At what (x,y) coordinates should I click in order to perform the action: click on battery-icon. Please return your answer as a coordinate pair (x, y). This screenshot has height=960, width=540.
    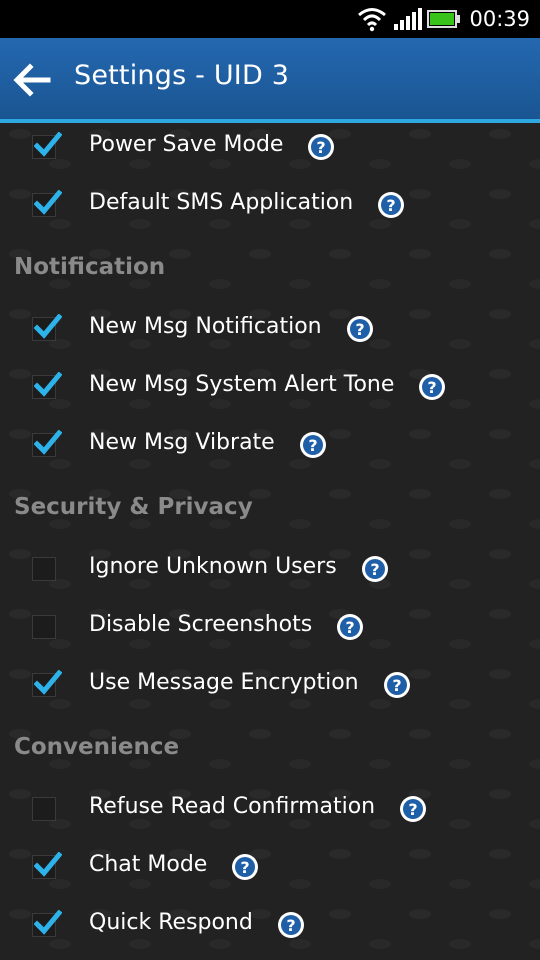
    Looking at the image, I should click on (444, 19).